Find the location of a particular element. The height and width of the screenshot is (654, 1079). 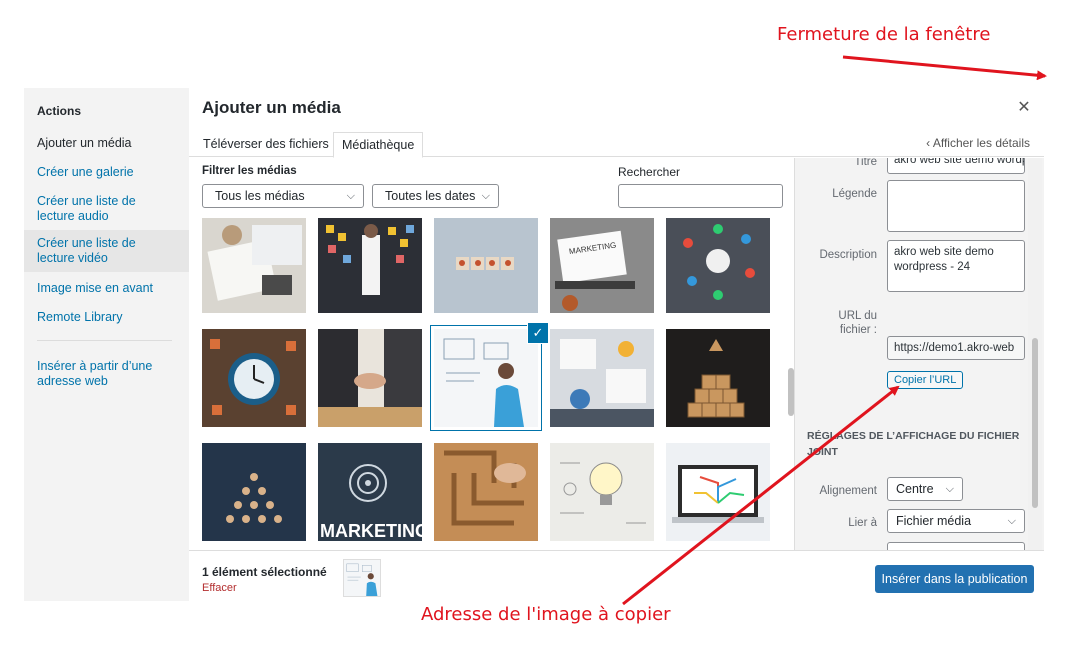

annotation-copy-address: Adresse de l'image à copier is located at coordinates (546, 614).